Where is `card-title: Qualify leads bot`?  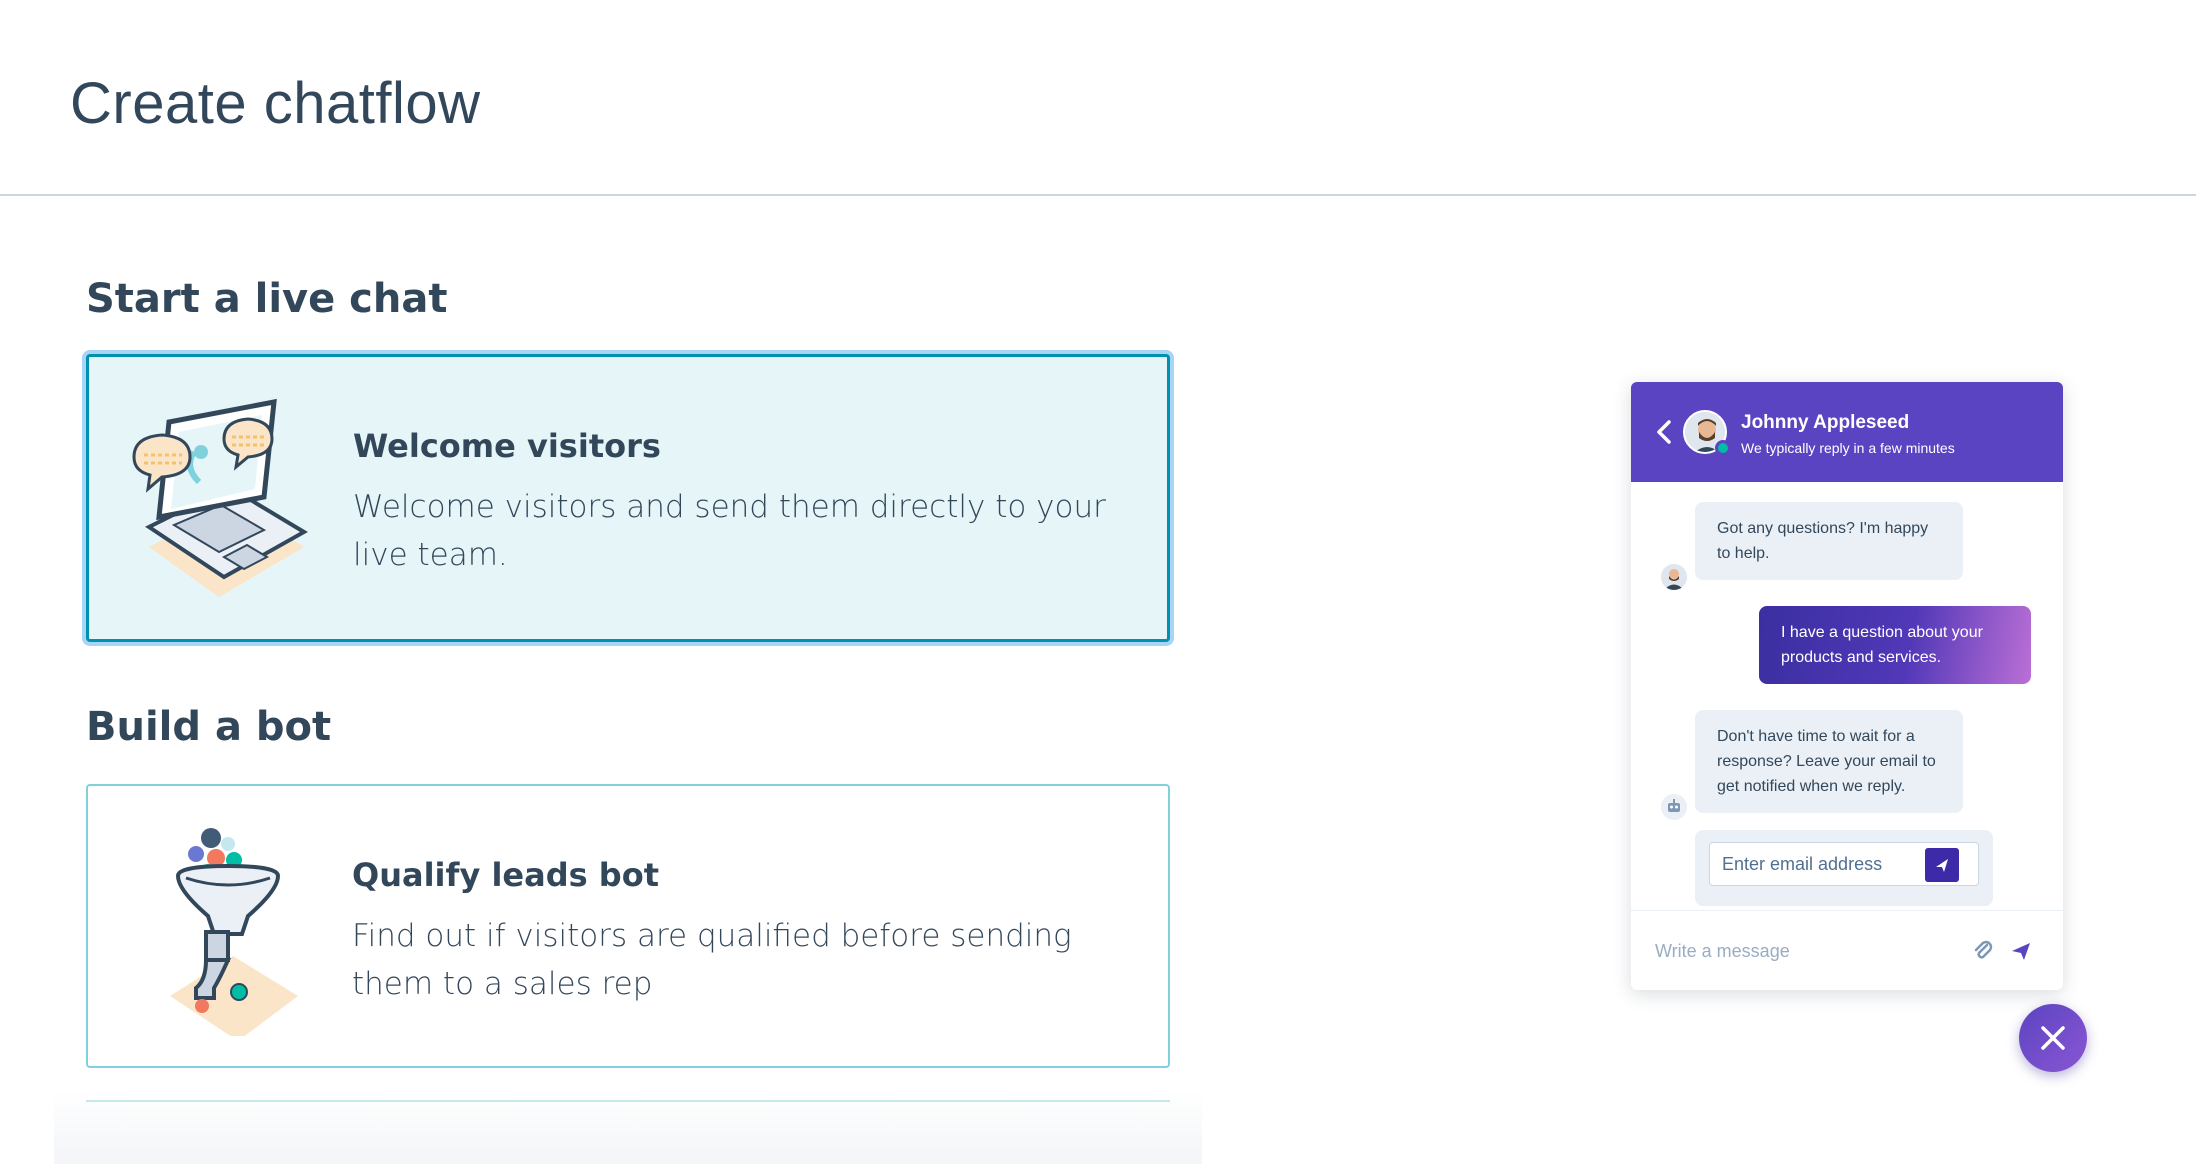
card-title: Qualify leads bot is located at coordinates (505, 875).